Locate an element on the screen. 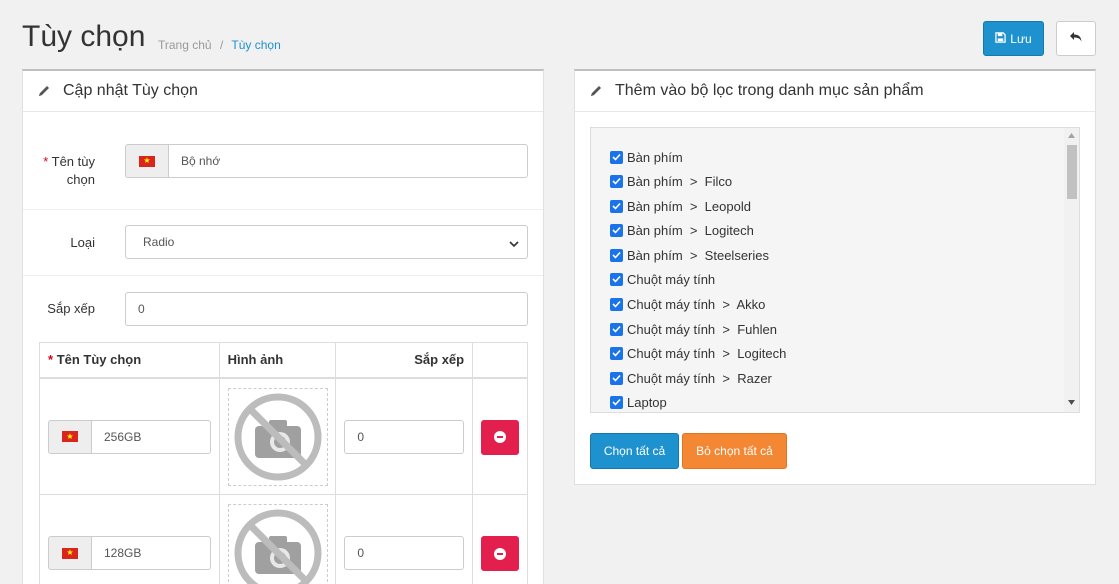 The width and height of the screenshot is (1119, 584). save-button: Lưu is located at coordinates (1013, 38).